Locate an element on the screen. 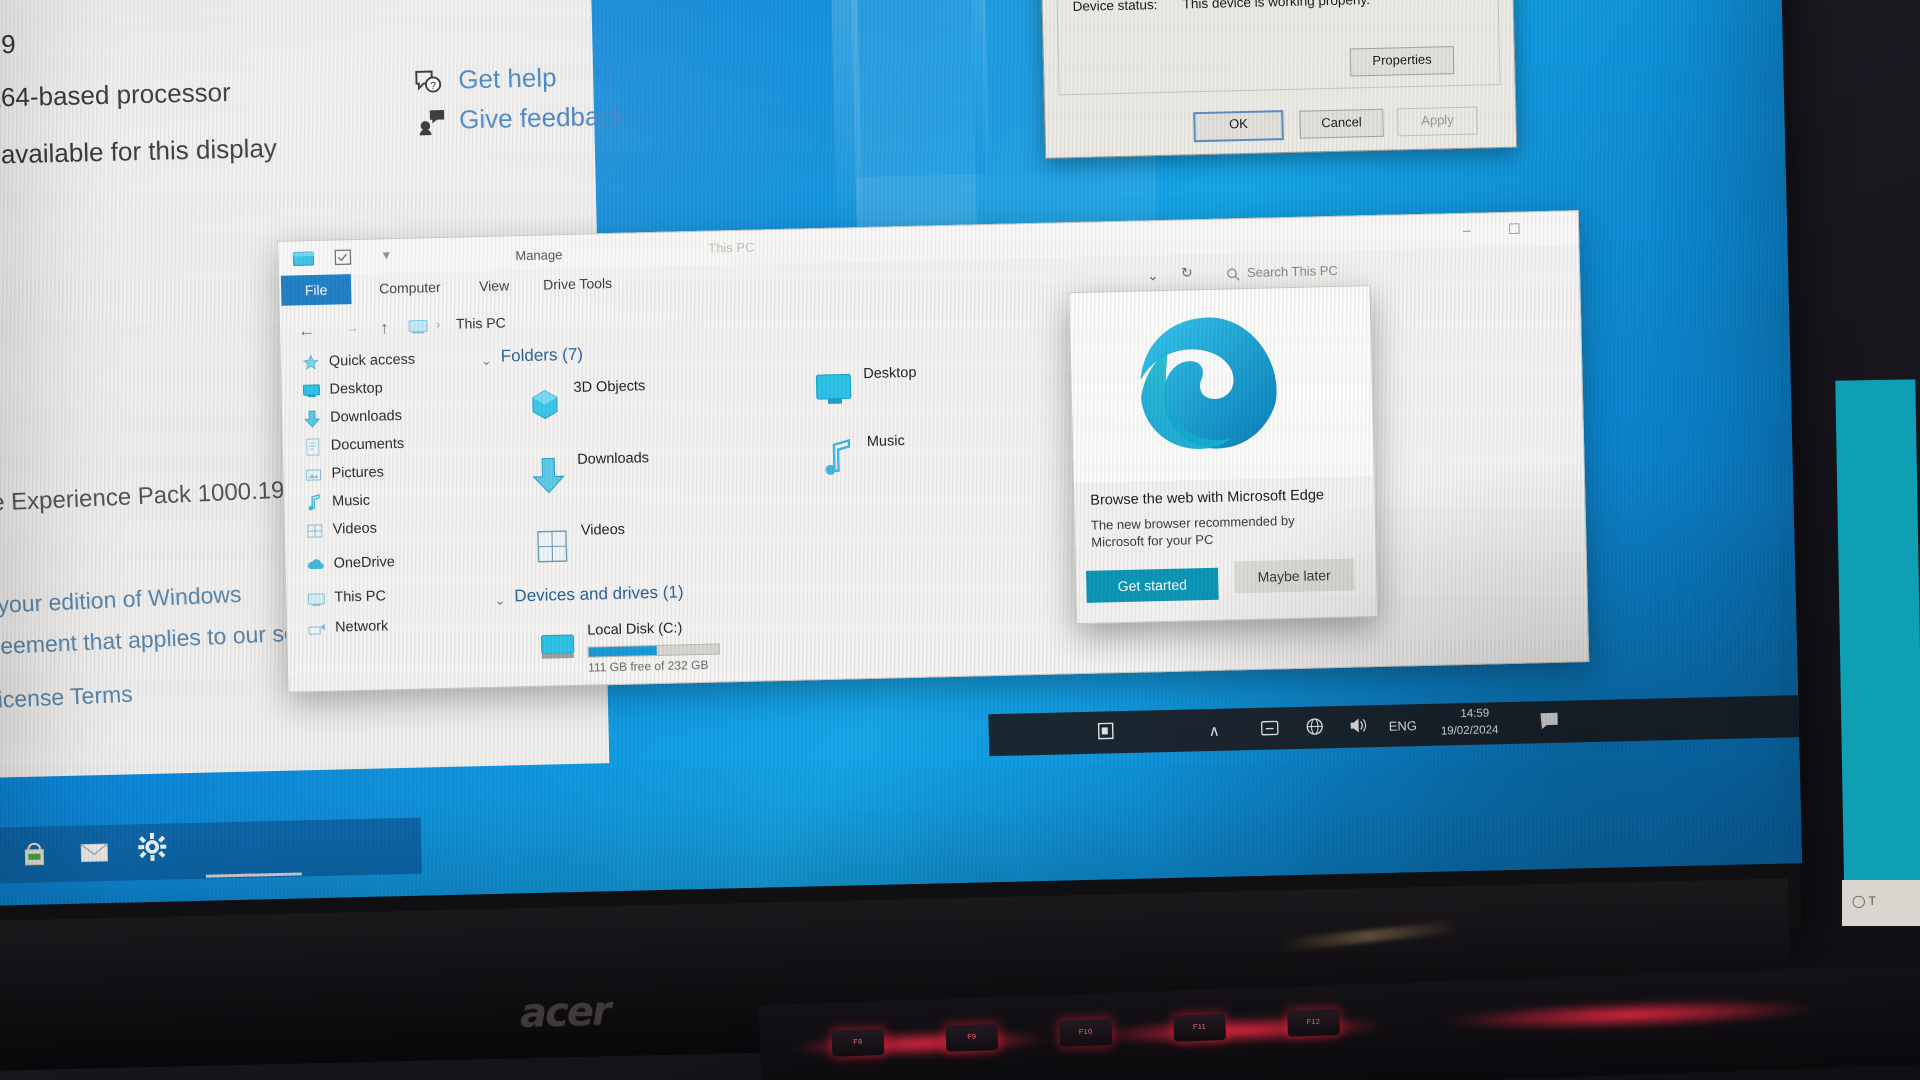 Image resolution: width=1920 pixels, height=1080 pixels. tab-file: File is located at coordinates (316, 290).